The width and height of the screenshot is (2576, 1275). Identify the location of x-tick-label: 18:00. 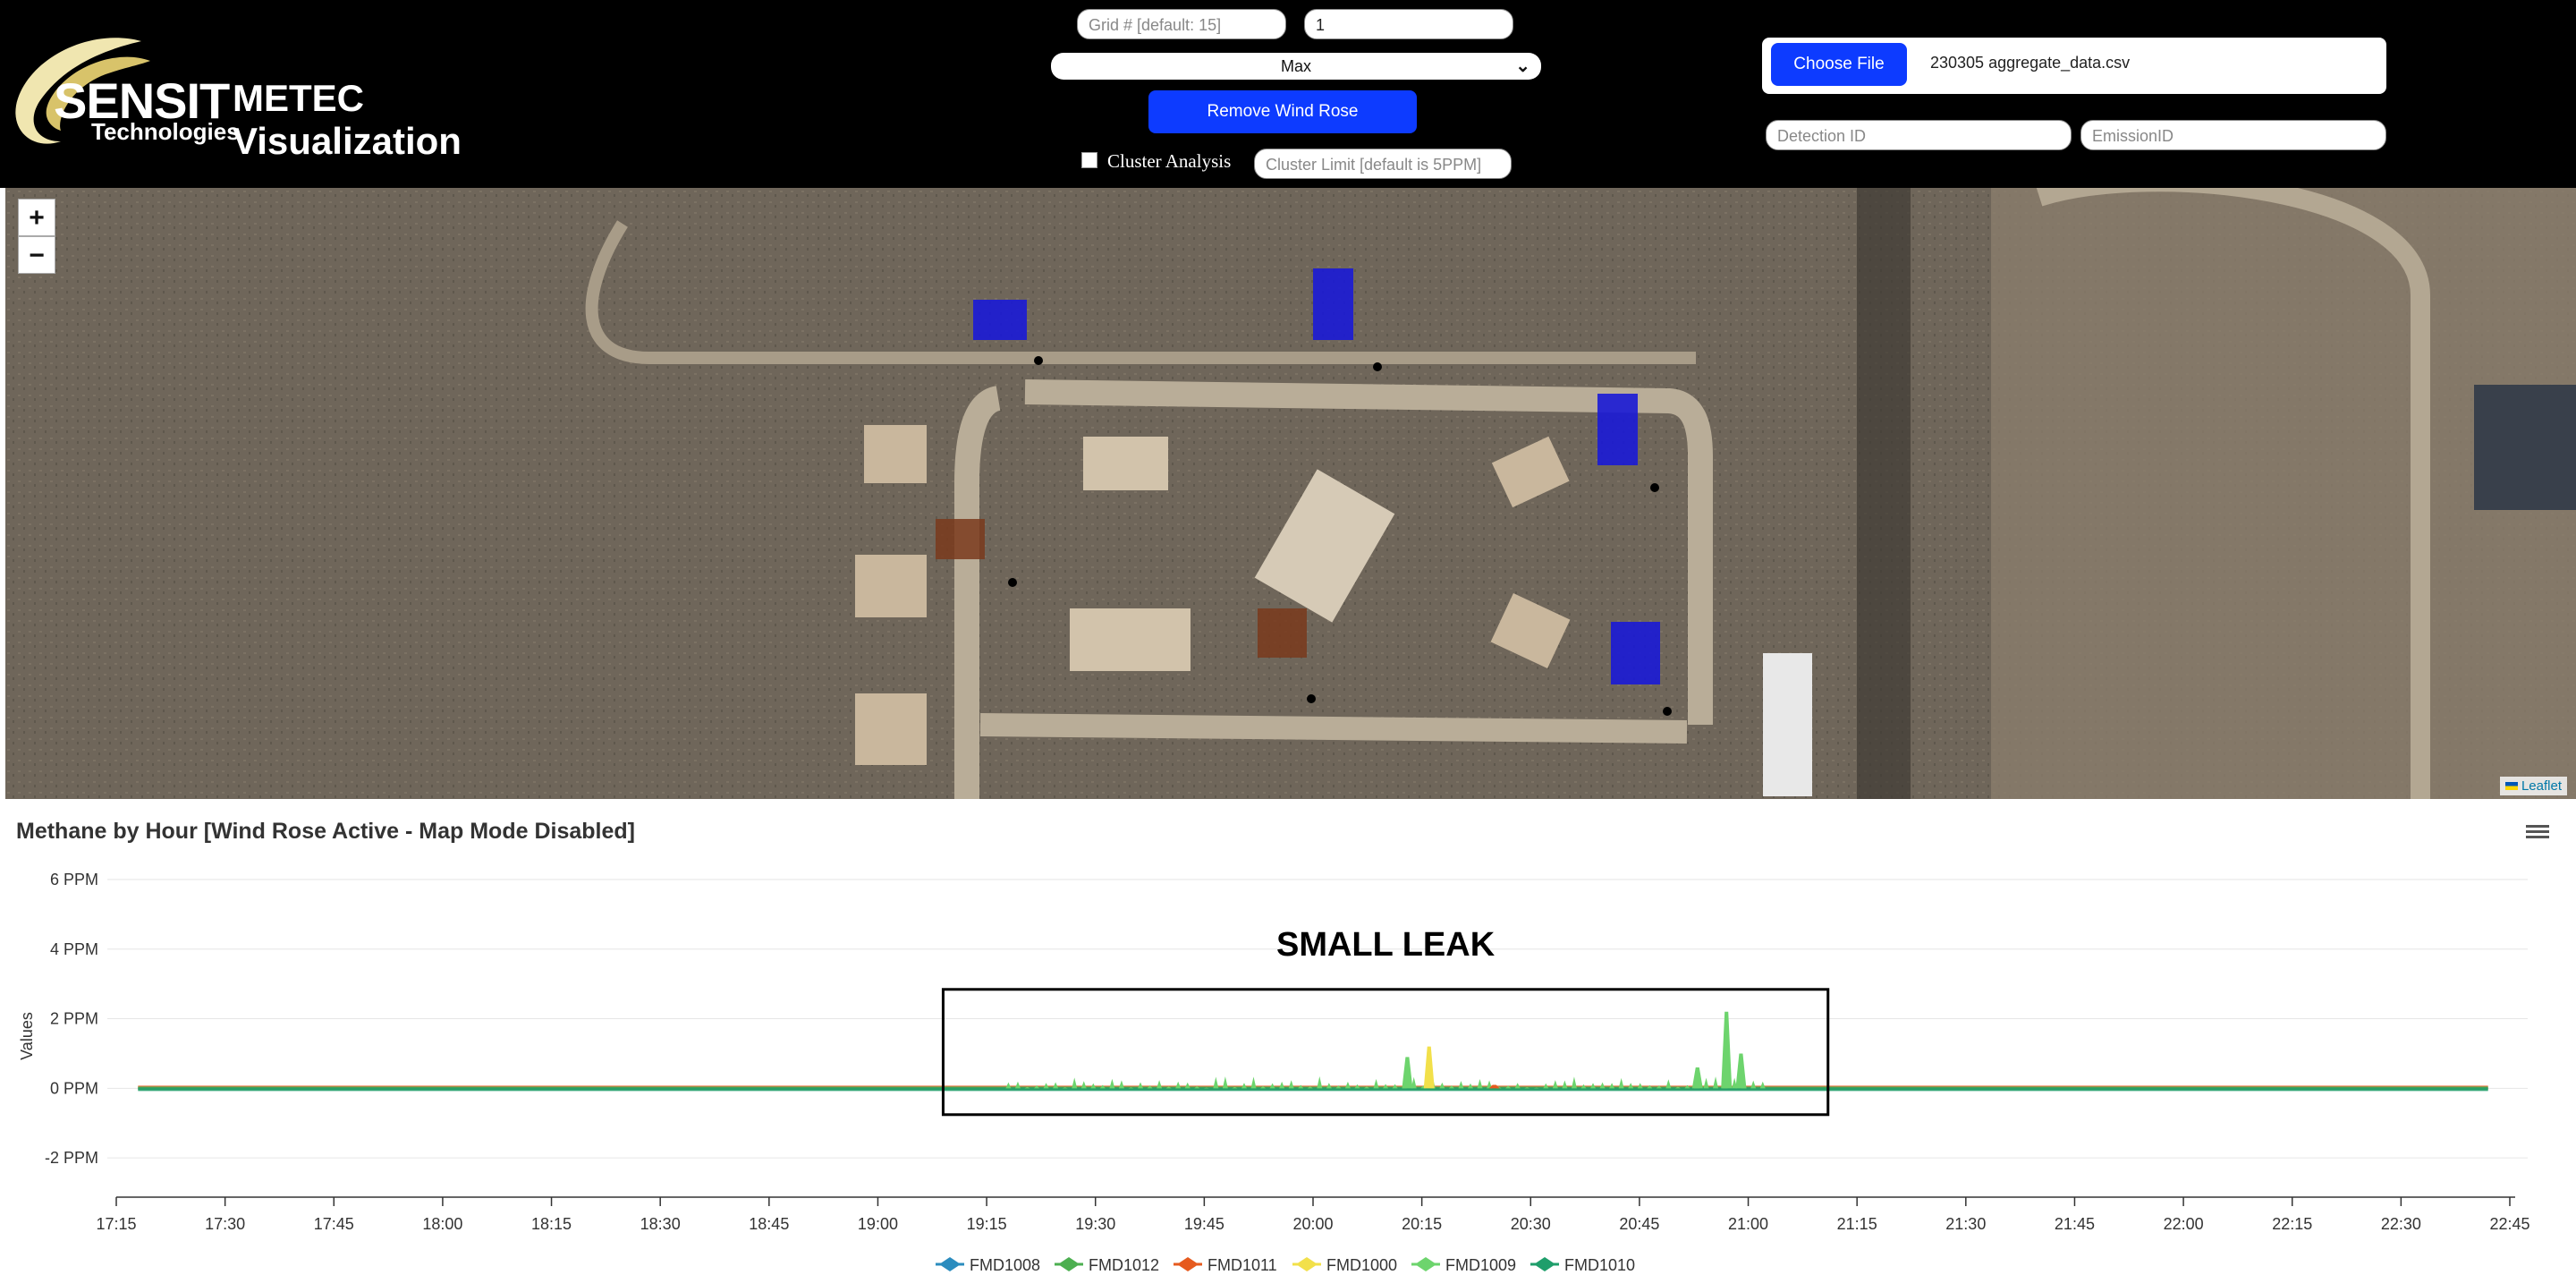
(442, 1224).